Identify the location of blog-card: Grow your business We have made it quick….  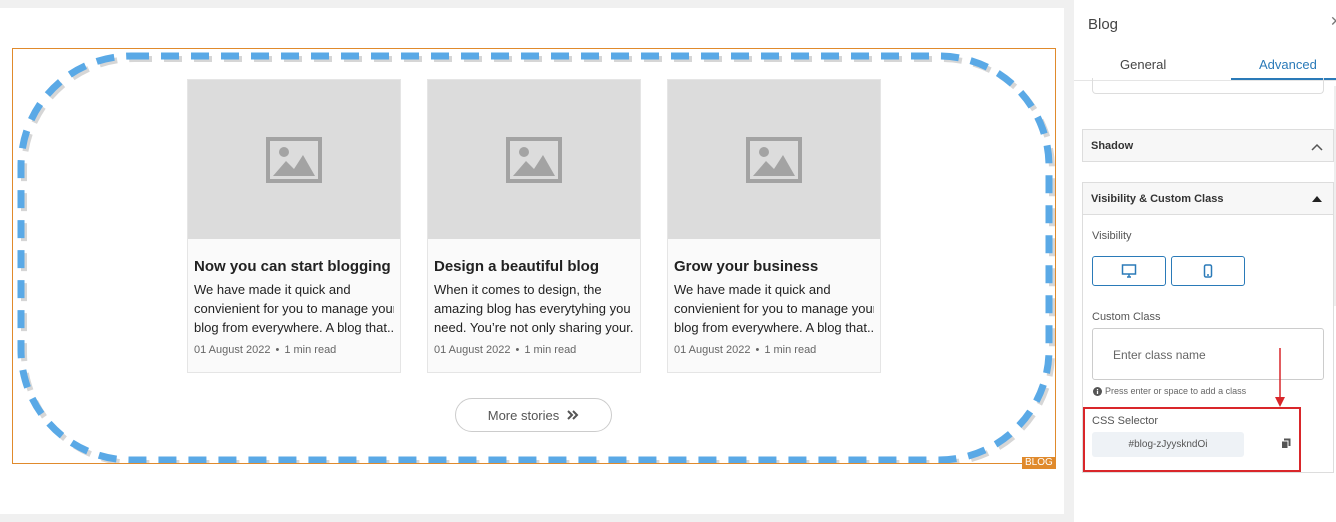
(774, 226).